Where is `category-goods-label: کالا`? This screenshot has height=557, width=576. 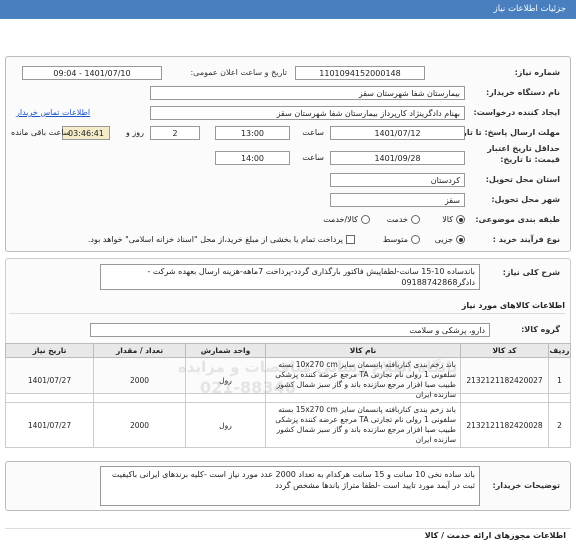 category-goods-label: کالا is located at coordinates (447, 219).